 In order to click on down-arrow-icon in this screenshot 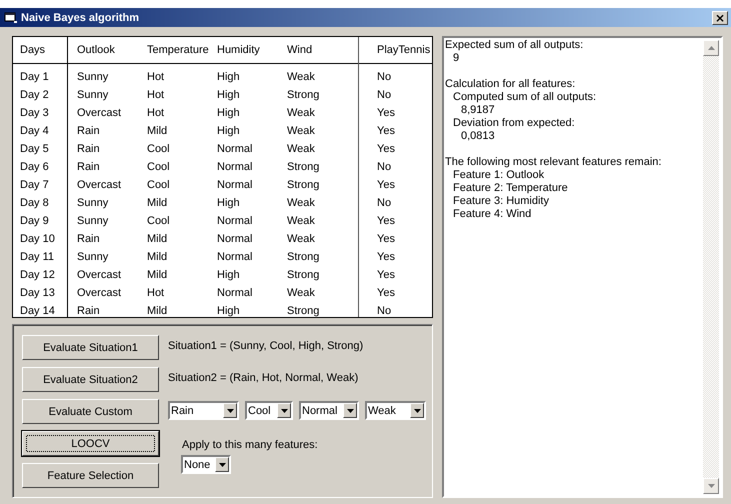, I will do `click(711, 486)`.